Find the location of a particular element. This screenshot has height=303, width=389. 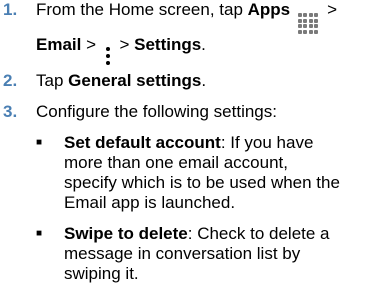

step-3-line: Configure the following settings: is located at coordinates (156, 111).